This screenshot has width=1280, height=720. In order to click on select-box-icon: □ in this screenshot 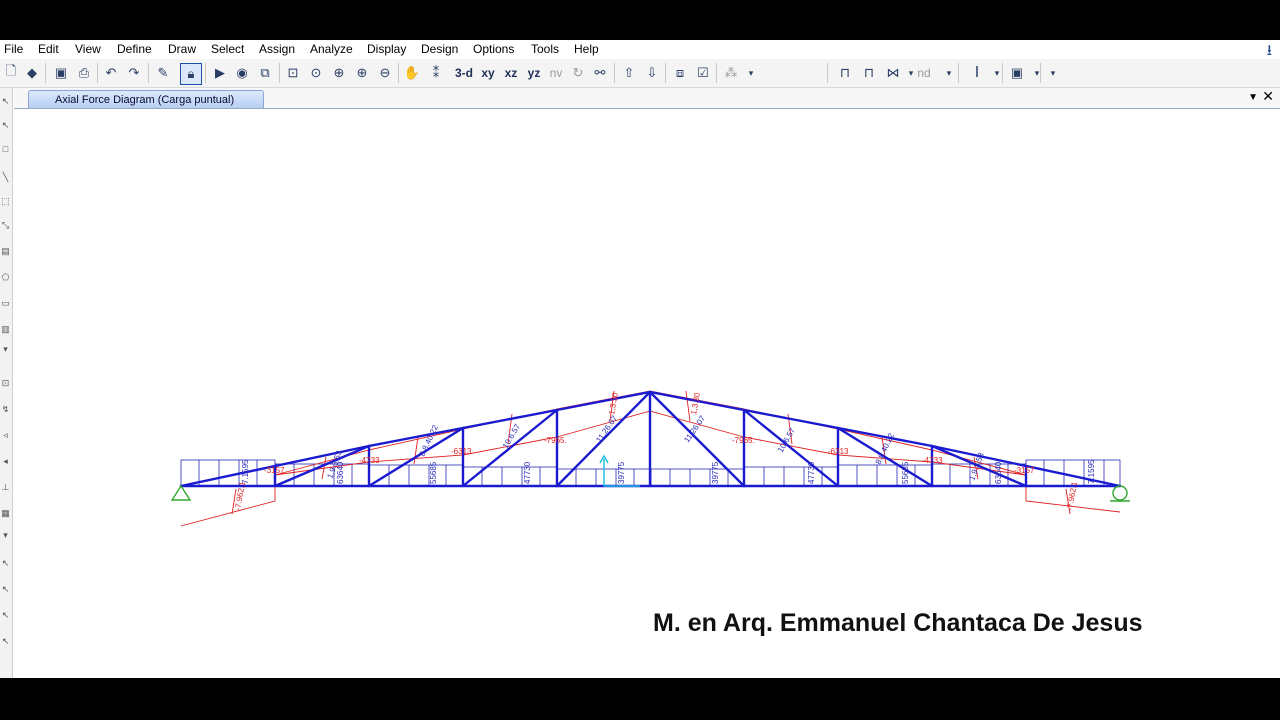, I will do `click(5, 149)`.